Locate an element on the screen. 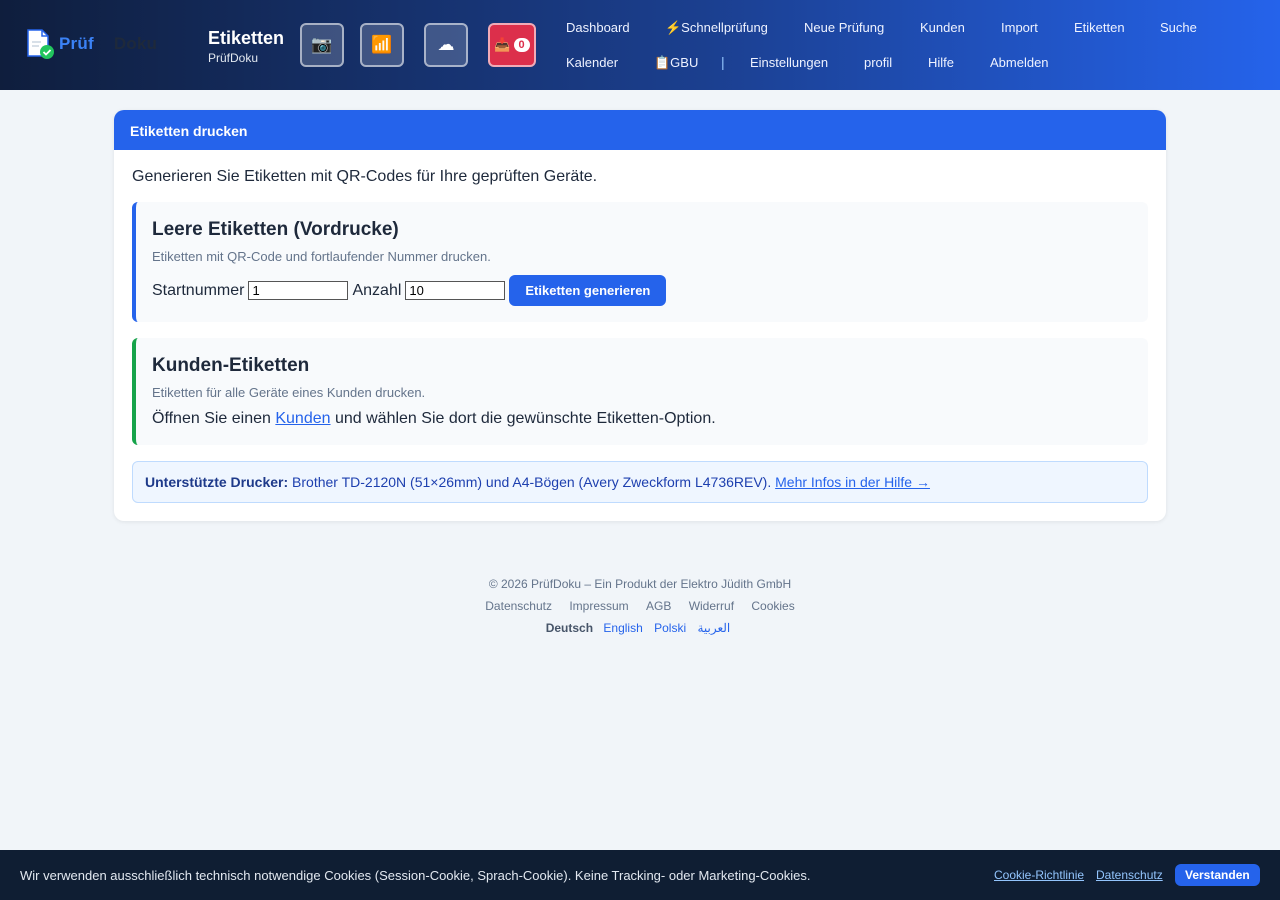 The width and height of the screenshot is (1280, 900). start-number-label: Startnummer is located at coordinates (198, 290).